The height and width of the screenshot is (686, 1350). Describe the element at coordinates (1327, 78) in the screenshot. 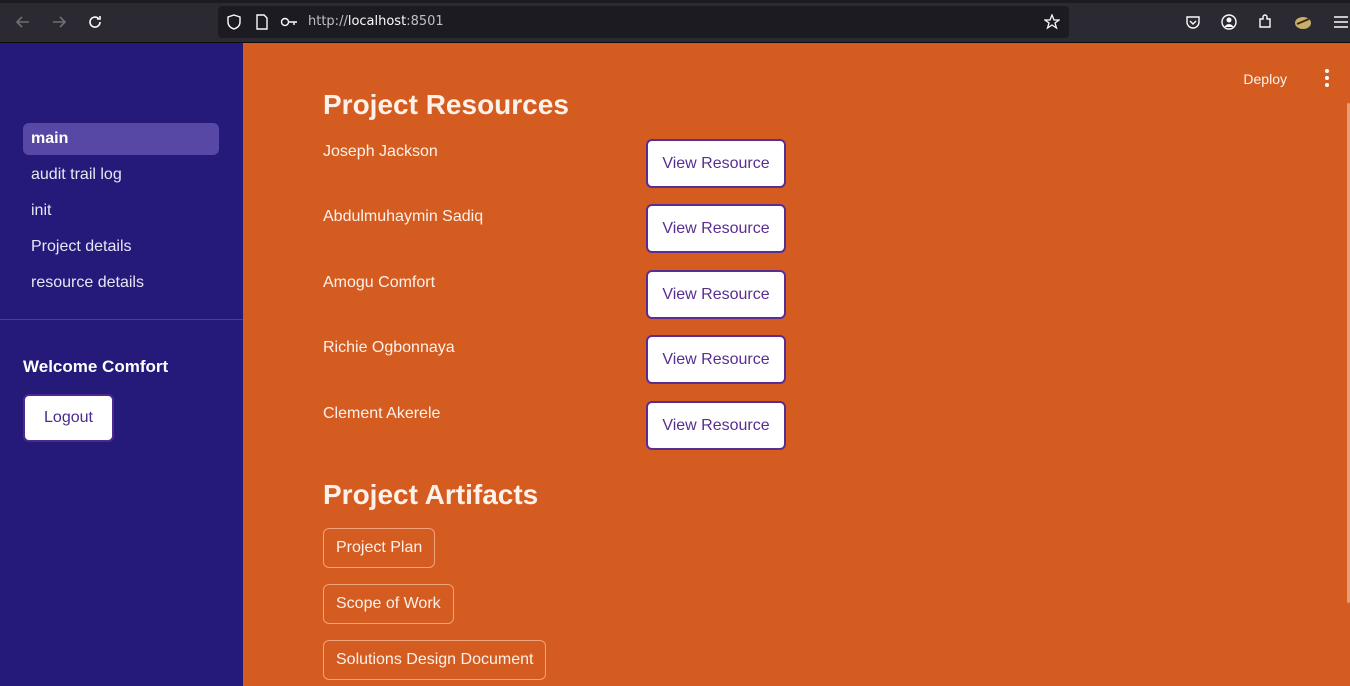

I see `more-options-icon` at that location.